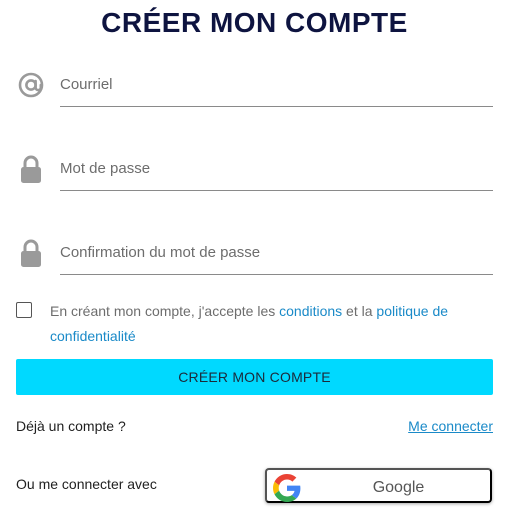 The width and height of the screenshot is (517, 520). Describe the element at coordinates (165, 311) in the screenshot. I see `terms-prefix: En créant mon compte, j'accepte les` at that location.